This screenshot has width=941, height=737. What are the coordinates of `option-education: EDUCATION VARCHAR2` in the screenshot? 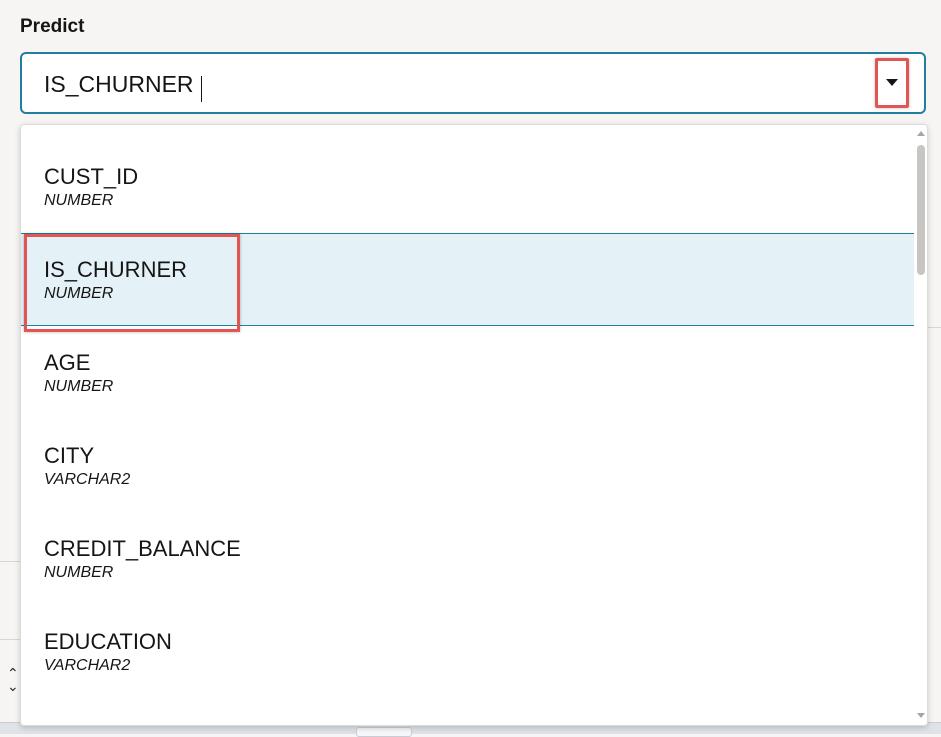 It's located at (467, 651).